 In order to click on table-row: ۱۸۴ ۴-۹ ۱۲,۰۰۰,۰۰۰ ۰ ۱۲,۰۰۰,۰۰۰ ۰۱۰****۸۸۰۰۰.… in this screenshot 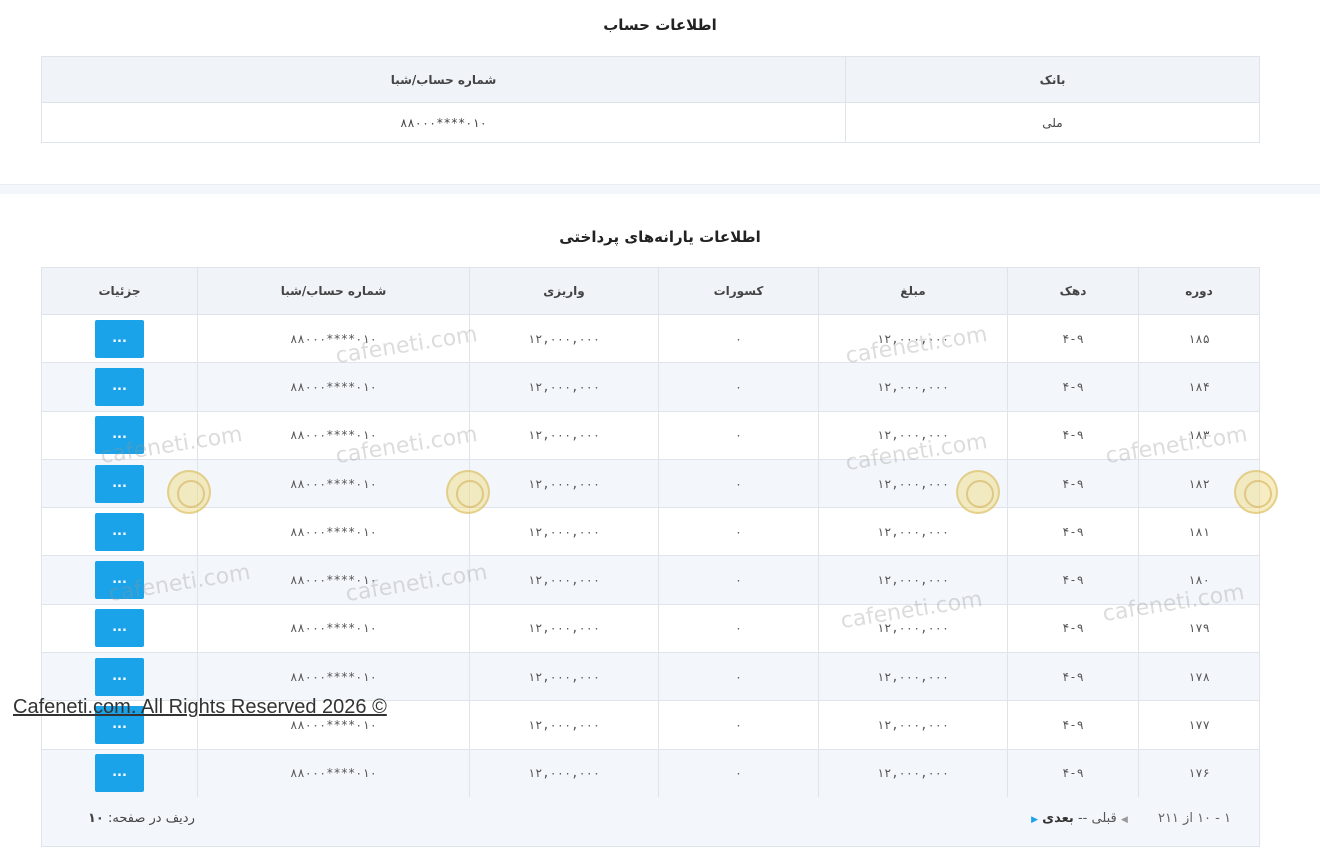, I will do `click(650, 387)`.